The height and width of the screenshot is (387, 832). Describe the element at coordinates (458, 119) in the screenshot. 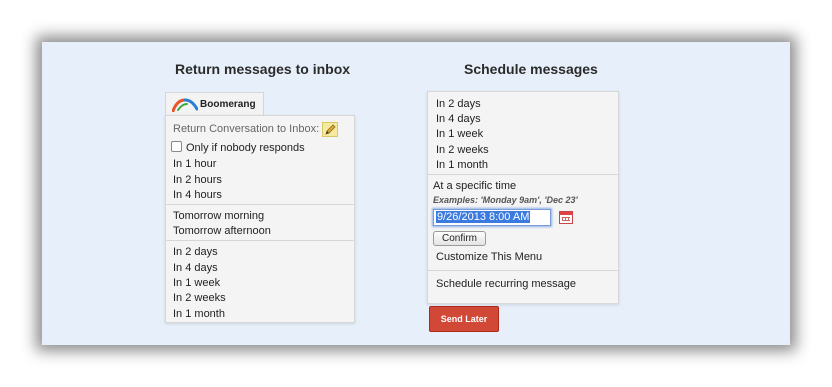

I see `schedule-option-in-4-days: In 4 days` at that location.